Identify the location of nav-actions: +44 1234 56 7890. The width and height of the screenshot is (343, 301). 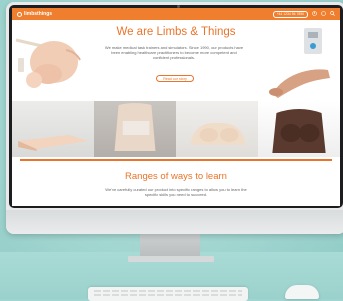
(303, 14).